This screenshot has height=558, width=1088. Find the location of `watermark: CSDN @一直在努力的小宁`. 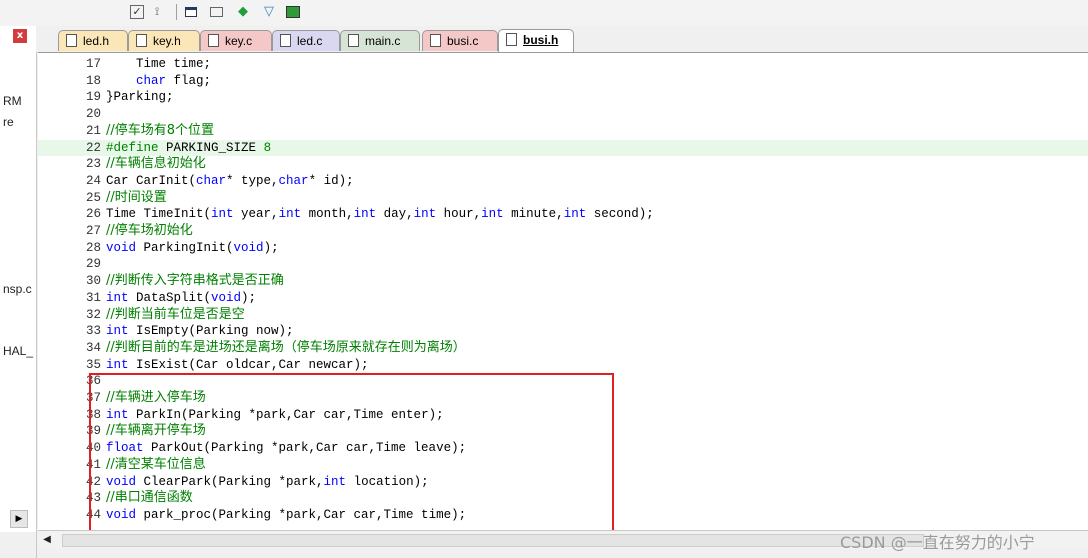

watermark: CSDN @一直在努力的小宁 is located at coordinates (937, 542).